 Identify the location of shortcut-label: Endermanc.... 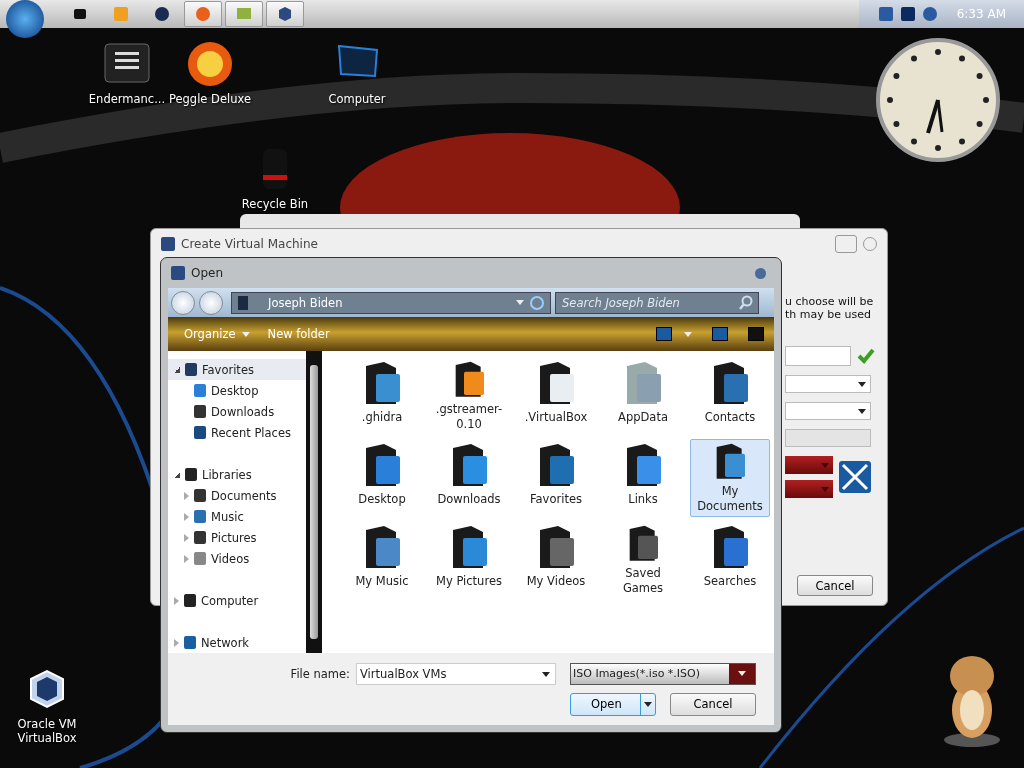
(127, 99).